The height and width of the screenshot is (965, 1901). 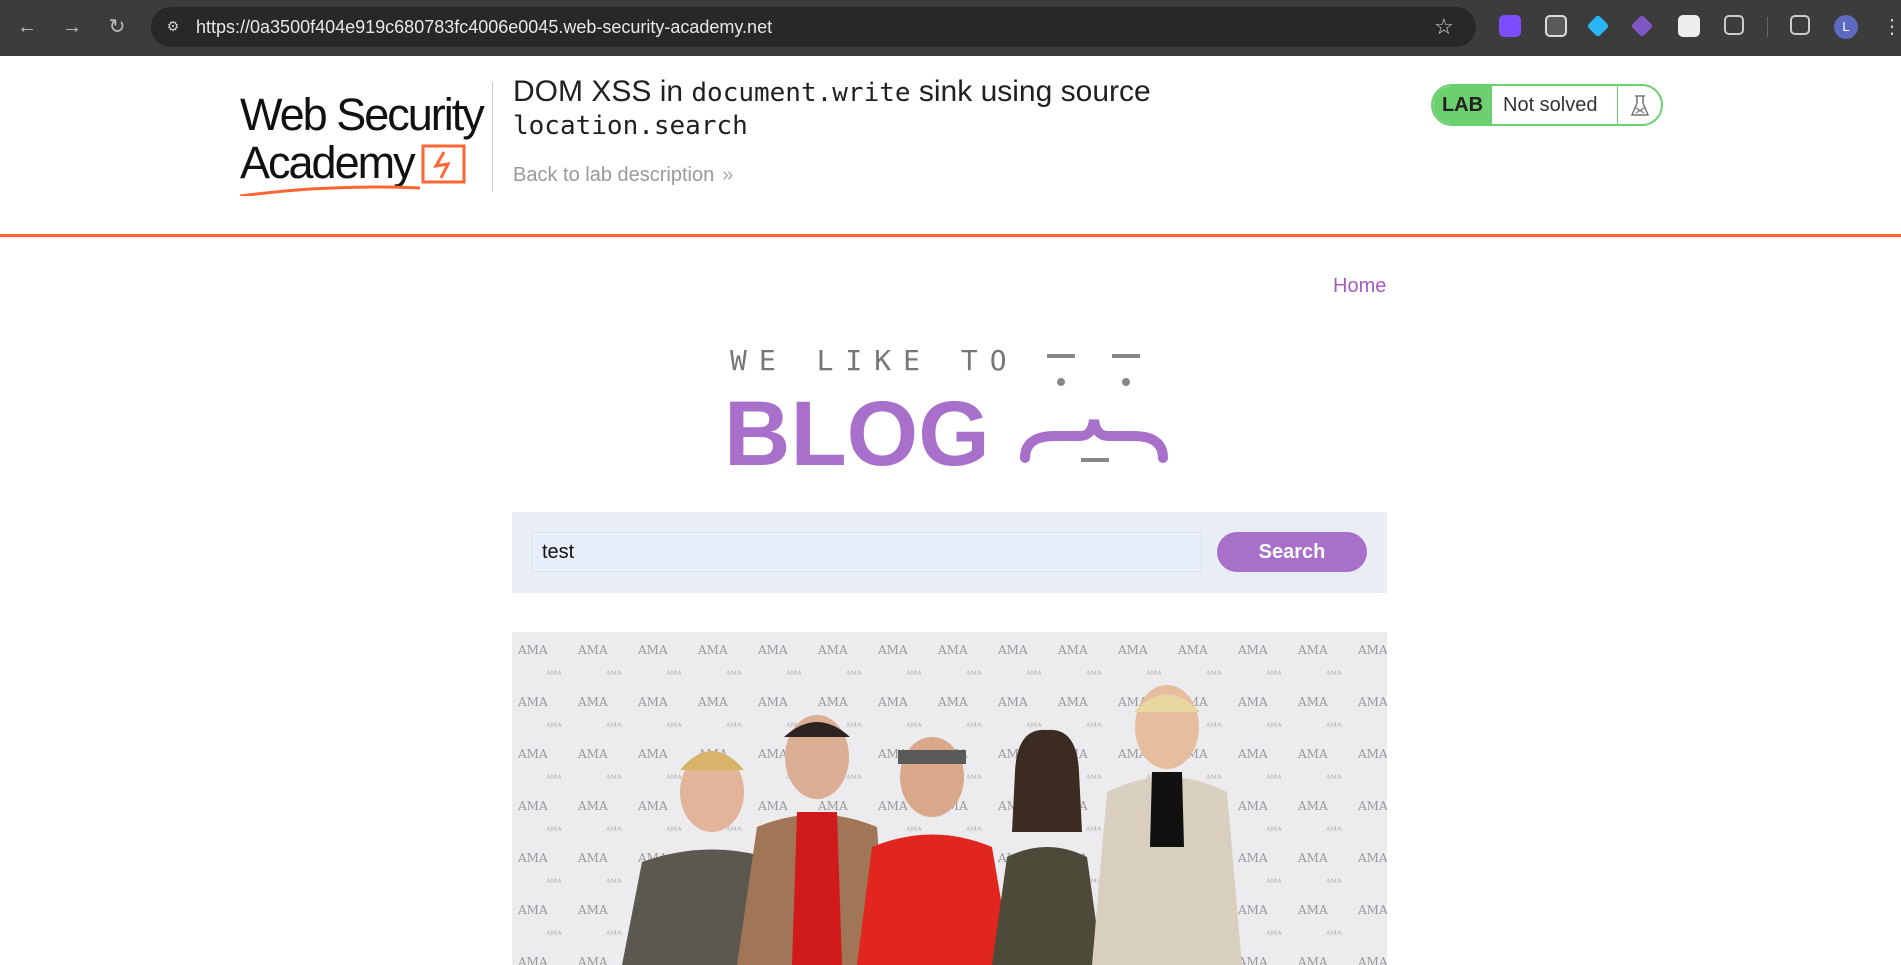 What do you see at coordinates (867, 552) in the screenshot?
I see `search-input: test` at bounding box center [867, 552].